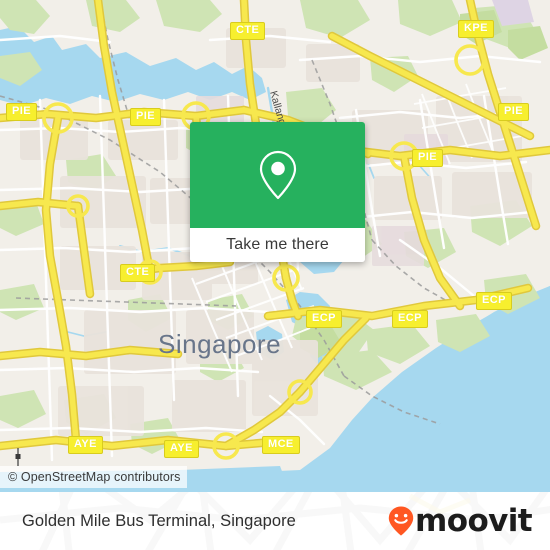 The width and height of the screenshot is (550, 550). Describe the element at coordinates (401, 521) in the screenshot. I see `moovit-smiley-pin-icon` at that location.